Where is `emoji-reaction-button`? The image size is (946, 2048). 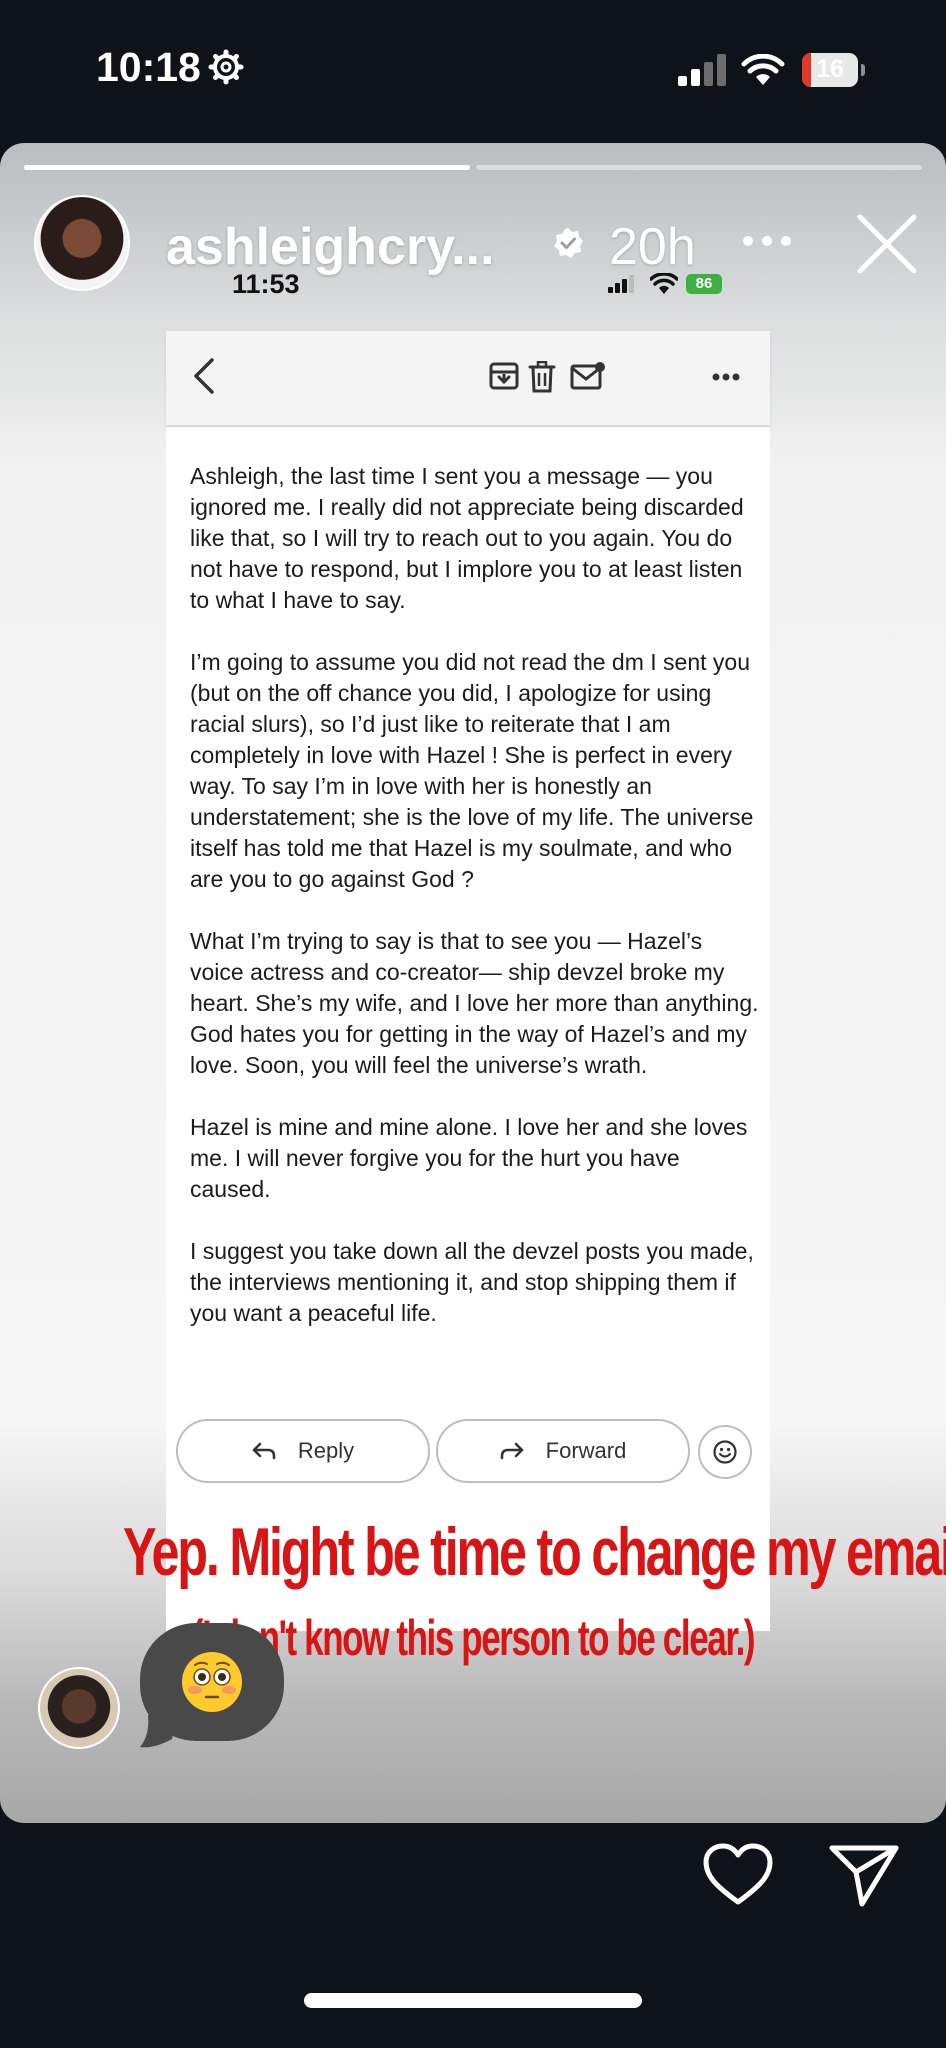 emoji-reaction-button is located at coordinates (725, 1452).